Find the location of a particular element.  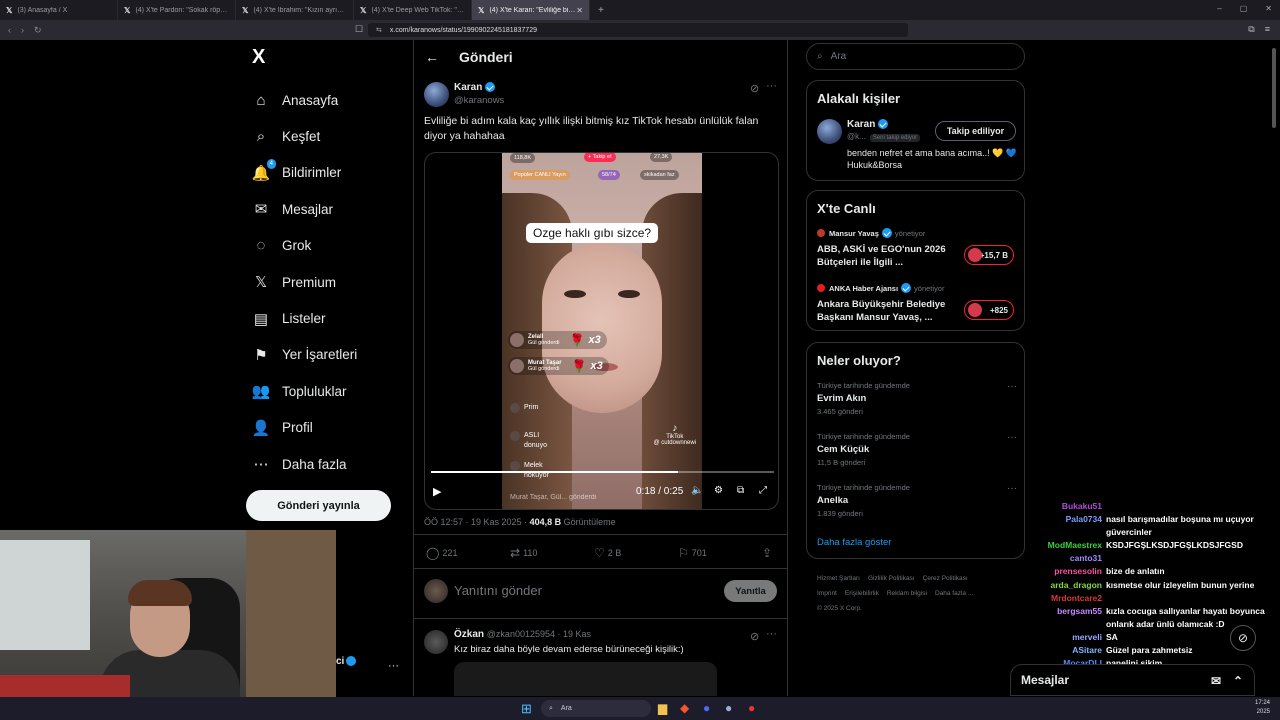

reply-author: Özkan @zkan00125954 · 19 Kas is located at coordinates (522, 634).